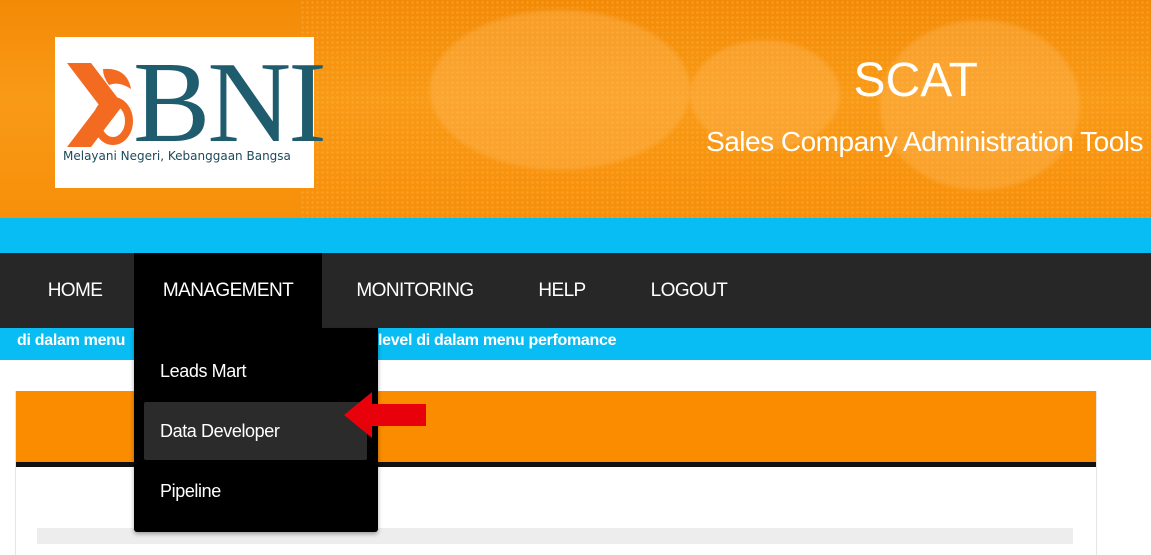 The width and height of the screenshot is (1151, 555). I want to click on main-navbar: HOME MANAGEMENT MONITORING HELP LOGOUT, so click(575, 290).